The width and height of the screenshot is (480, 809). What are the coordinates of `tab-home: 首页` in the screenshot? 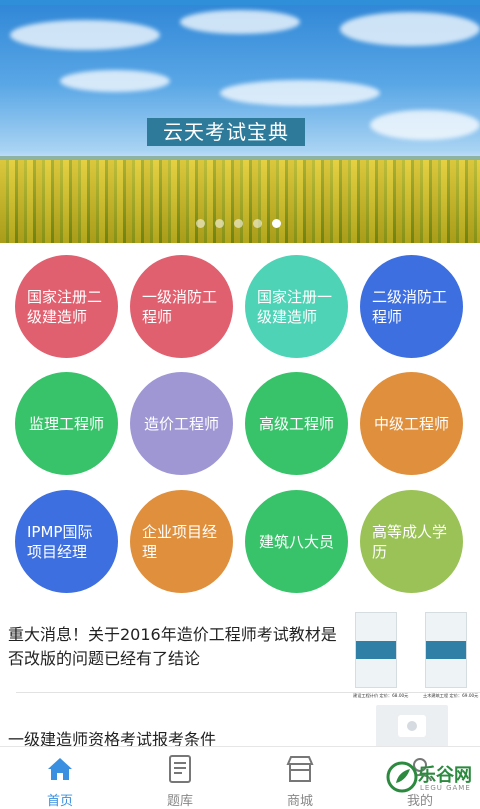 It's located at (60, 778).